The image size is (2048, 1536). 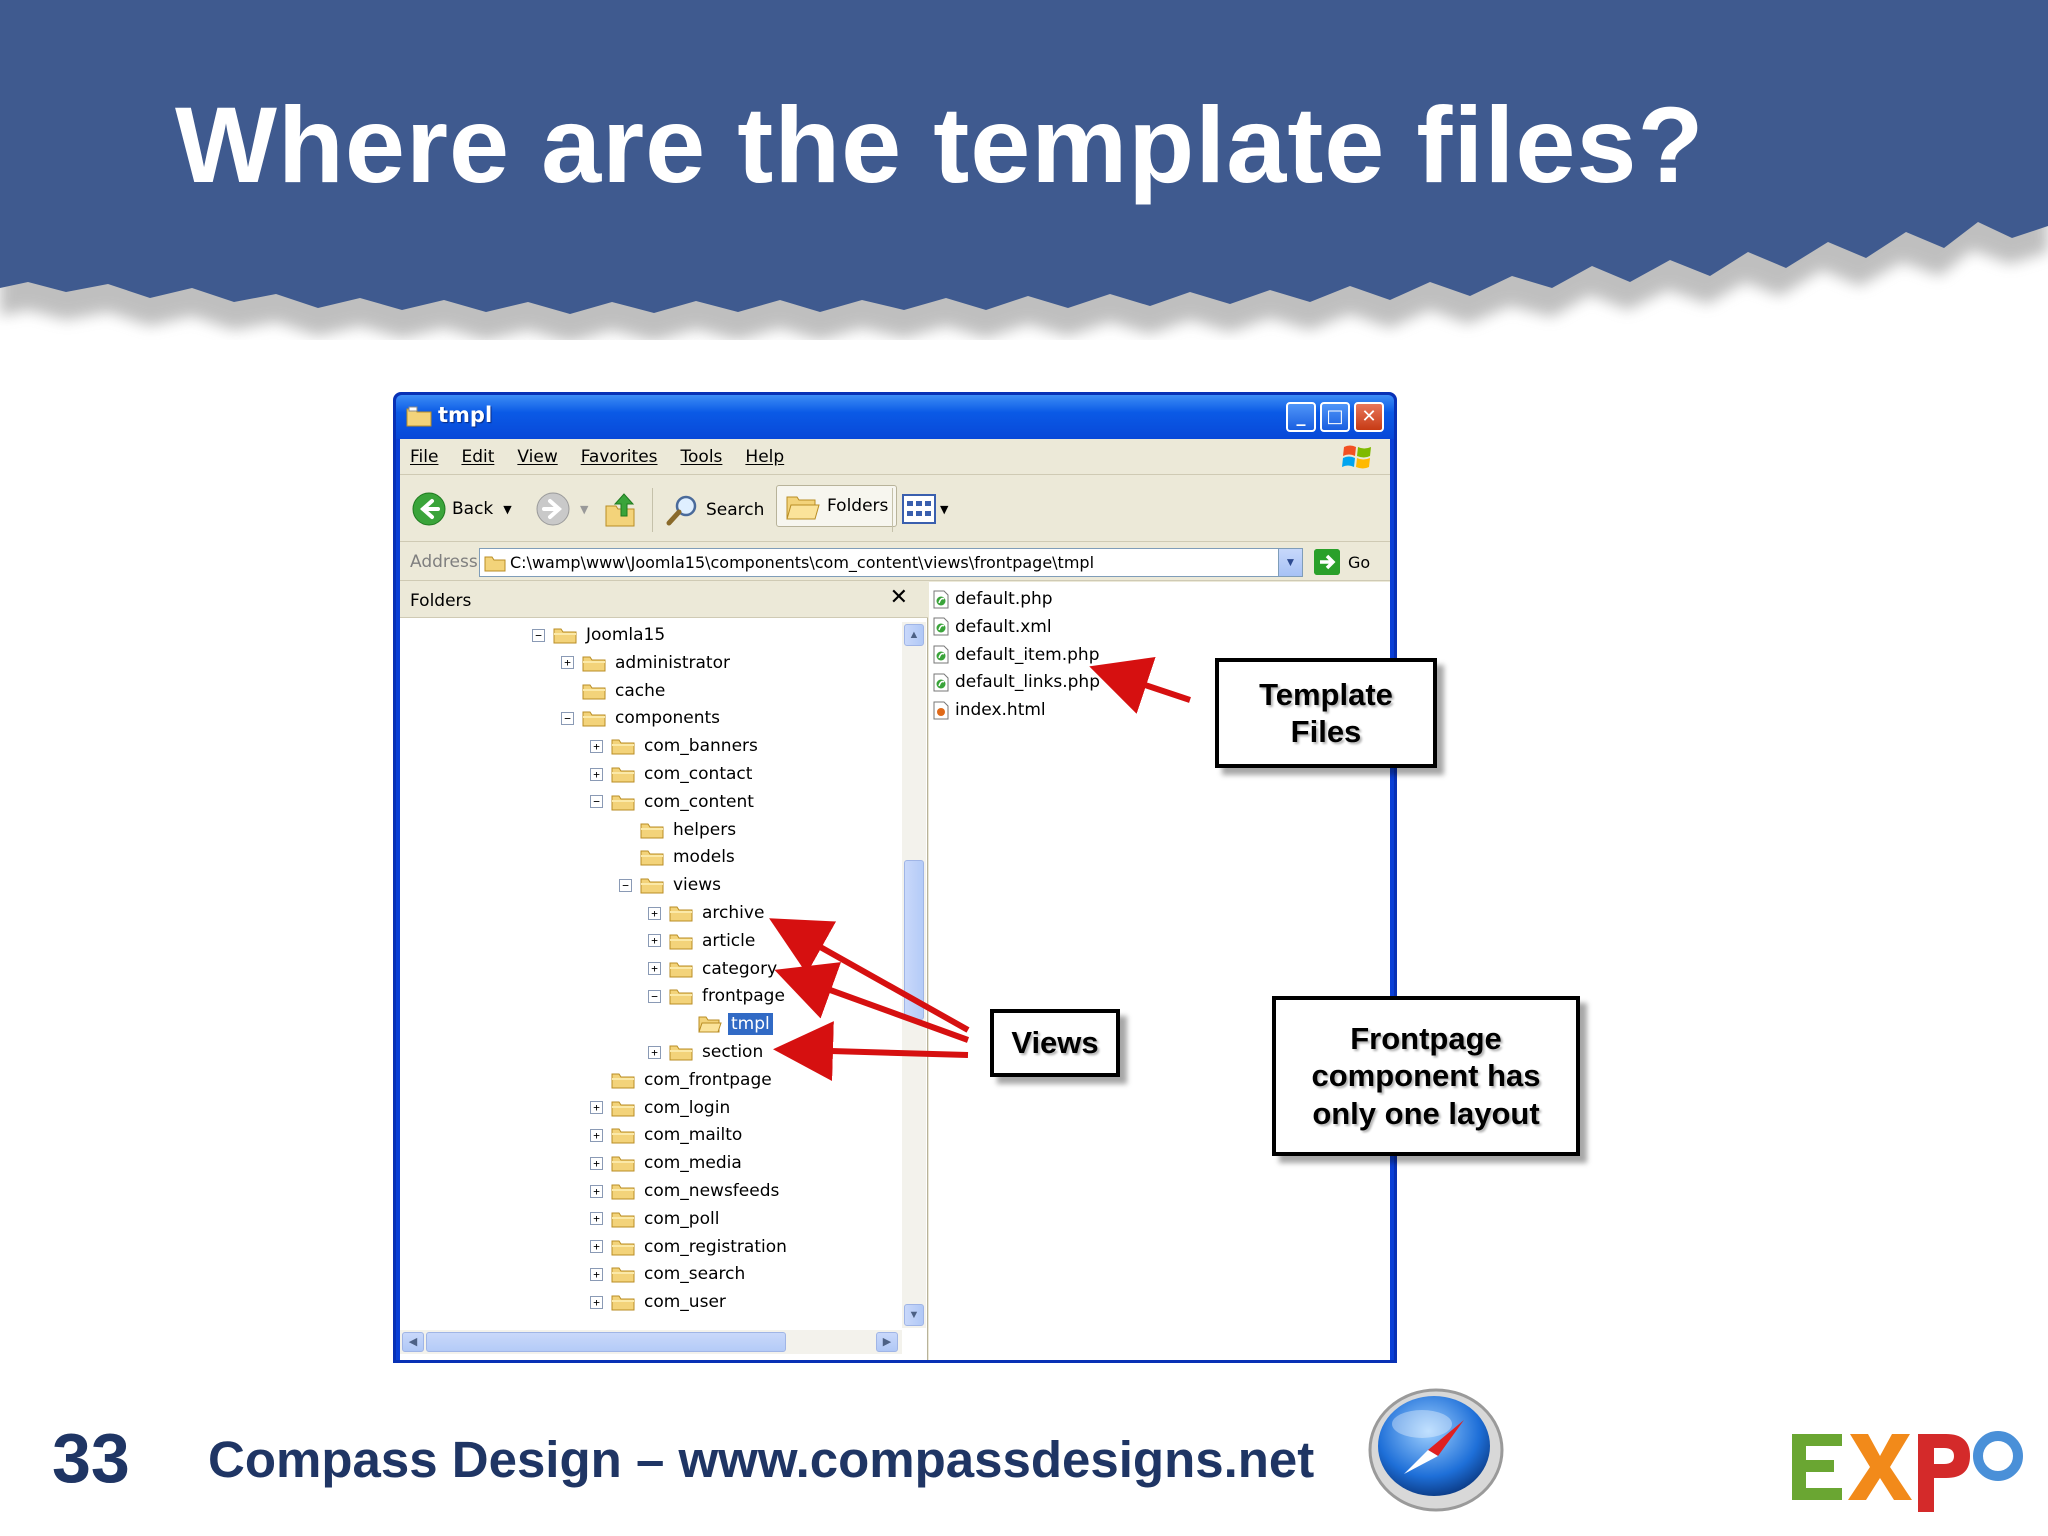 What do you see at coordinates (895, 457) in the screenshot?
I see `menu-bar: File Edit View Favorites Tools Help` at bounding box center [895, 457].